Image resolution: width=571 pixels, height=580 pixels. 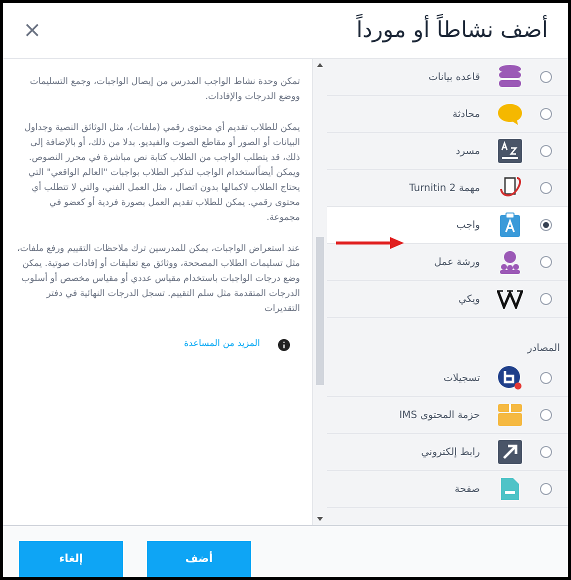 I want to click on clipboard-icon, so click(x=510, y=225).